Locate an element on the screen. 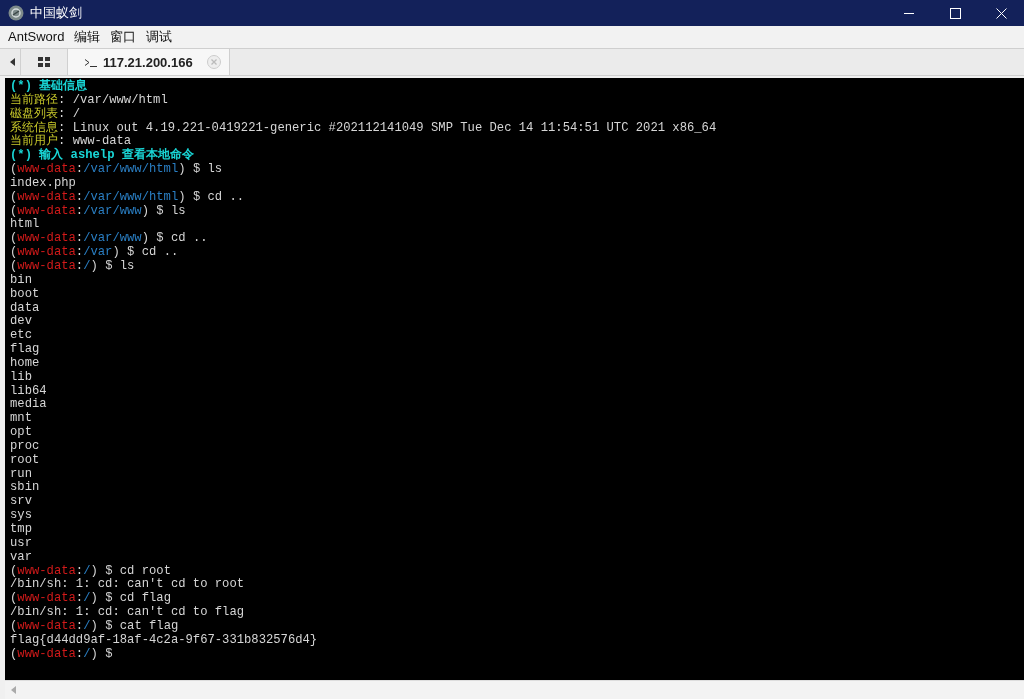 The height and width of the screenshot is (699, 1024). output-line: etc is located at coordinates (21, 336).